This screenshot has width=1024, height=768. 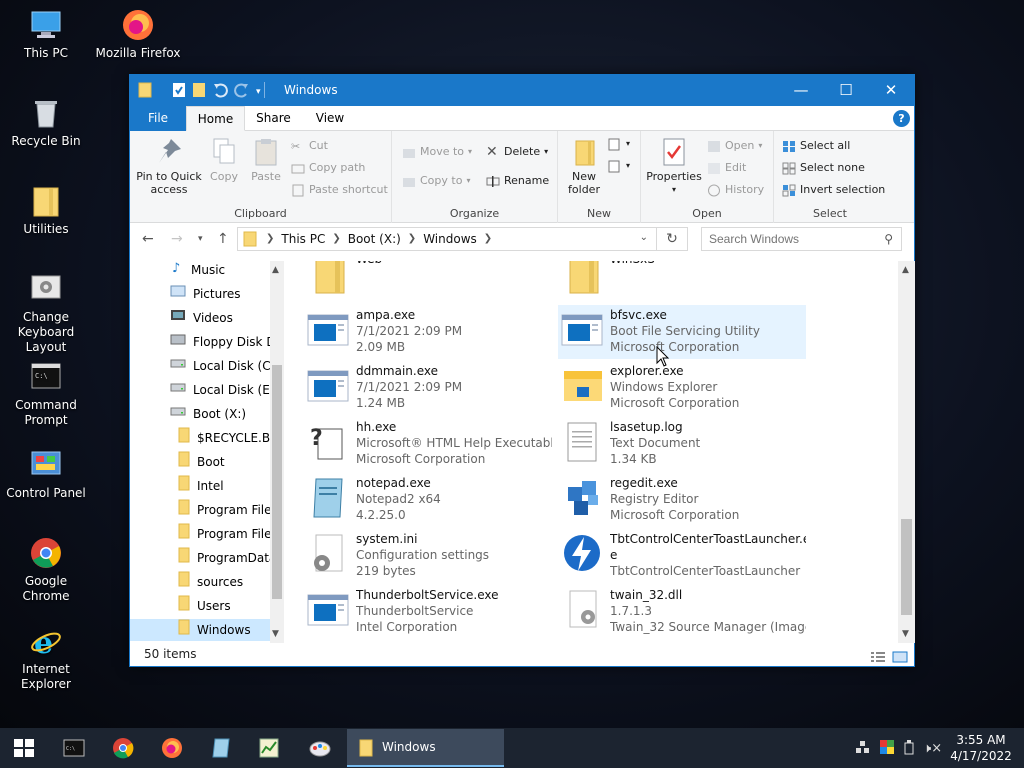 I want to click on desktop-icon-change-keyboard-layout: Change Keyboard Layout, so click(x=46, y=313).